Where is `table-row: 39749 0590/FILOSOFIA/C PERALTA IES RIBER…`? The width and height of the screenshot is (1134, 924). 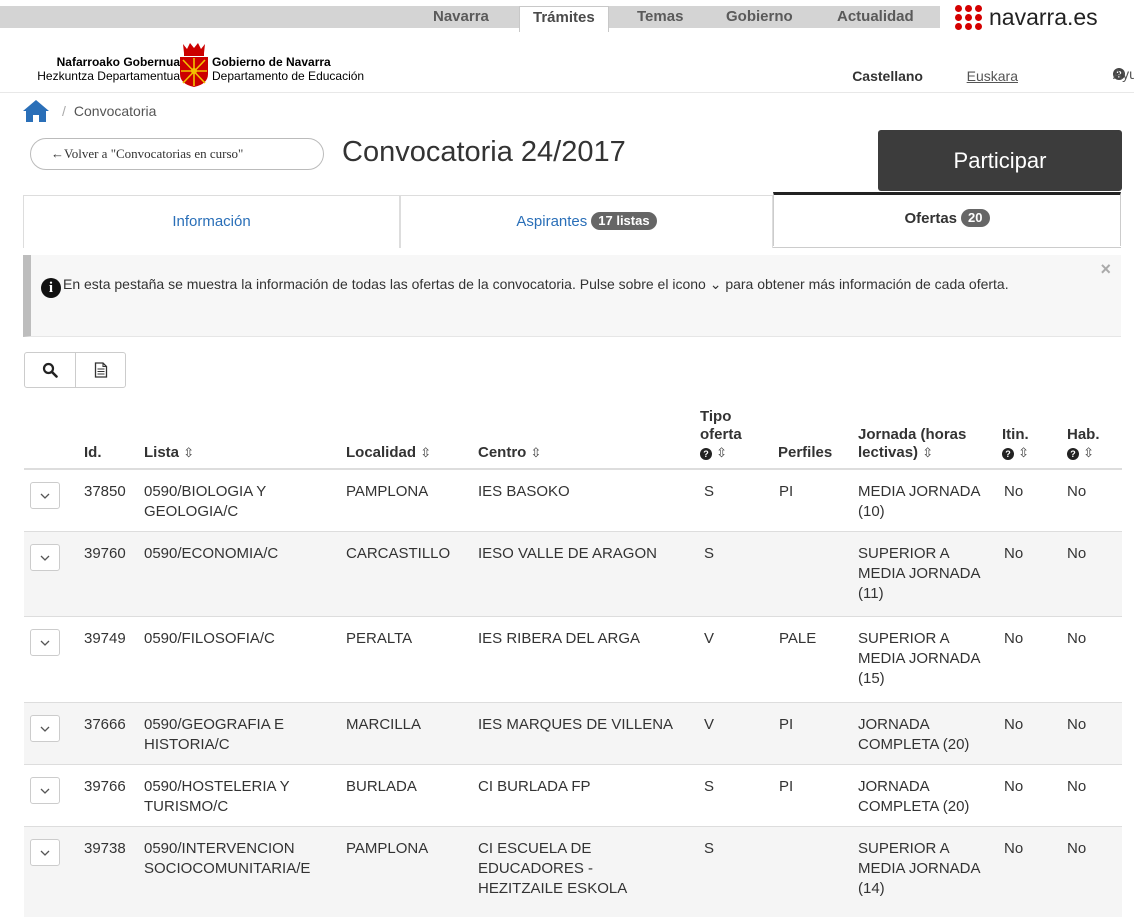 table-row: 39749 0590/FILOSOFIA/C PERALTA IES RIBER… is located at coordinates (573, 660).